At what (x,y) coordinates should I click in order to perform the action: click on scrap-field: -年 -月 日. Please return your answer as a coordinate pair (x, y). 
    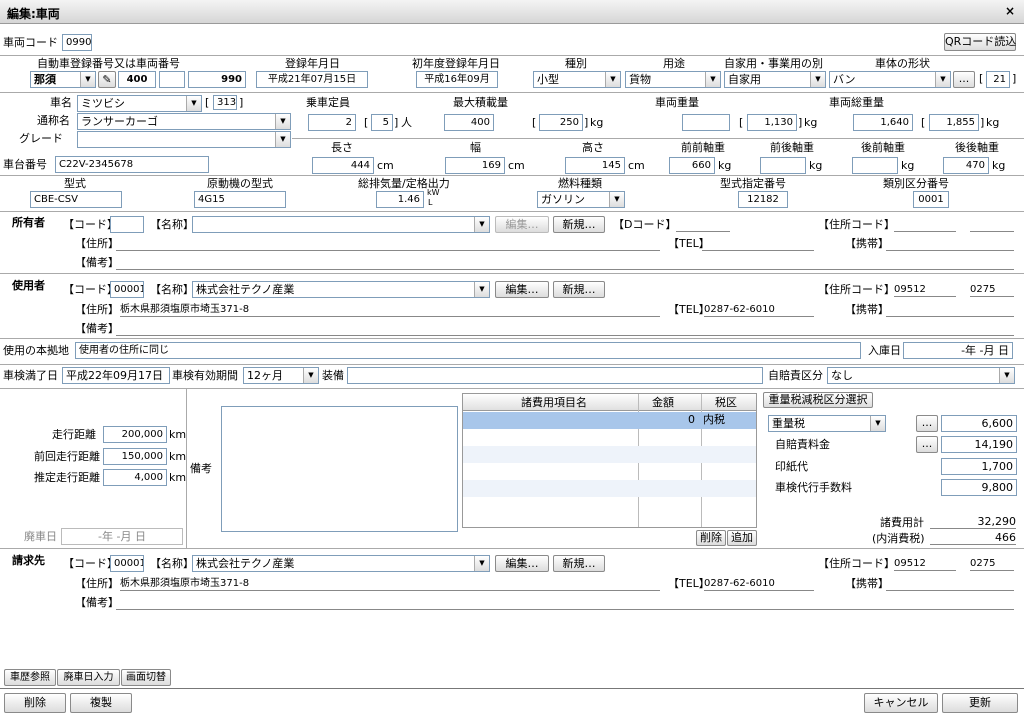
    Looking at the image, I should click on (122, 536).